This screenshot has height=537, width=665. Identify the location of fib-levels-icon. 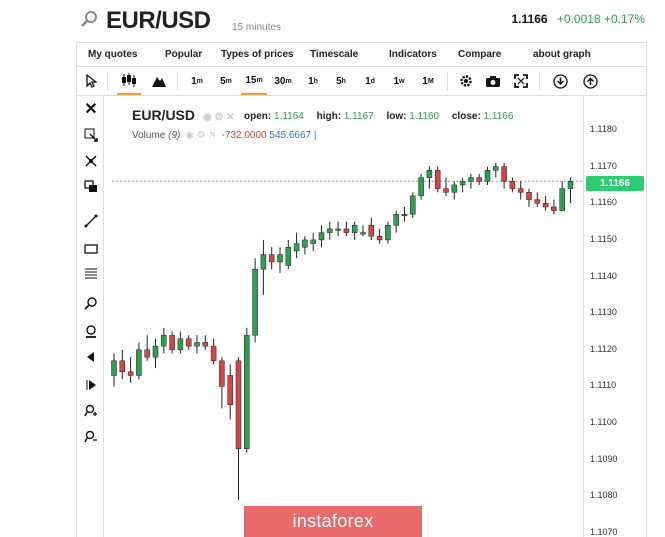
(91, 274).